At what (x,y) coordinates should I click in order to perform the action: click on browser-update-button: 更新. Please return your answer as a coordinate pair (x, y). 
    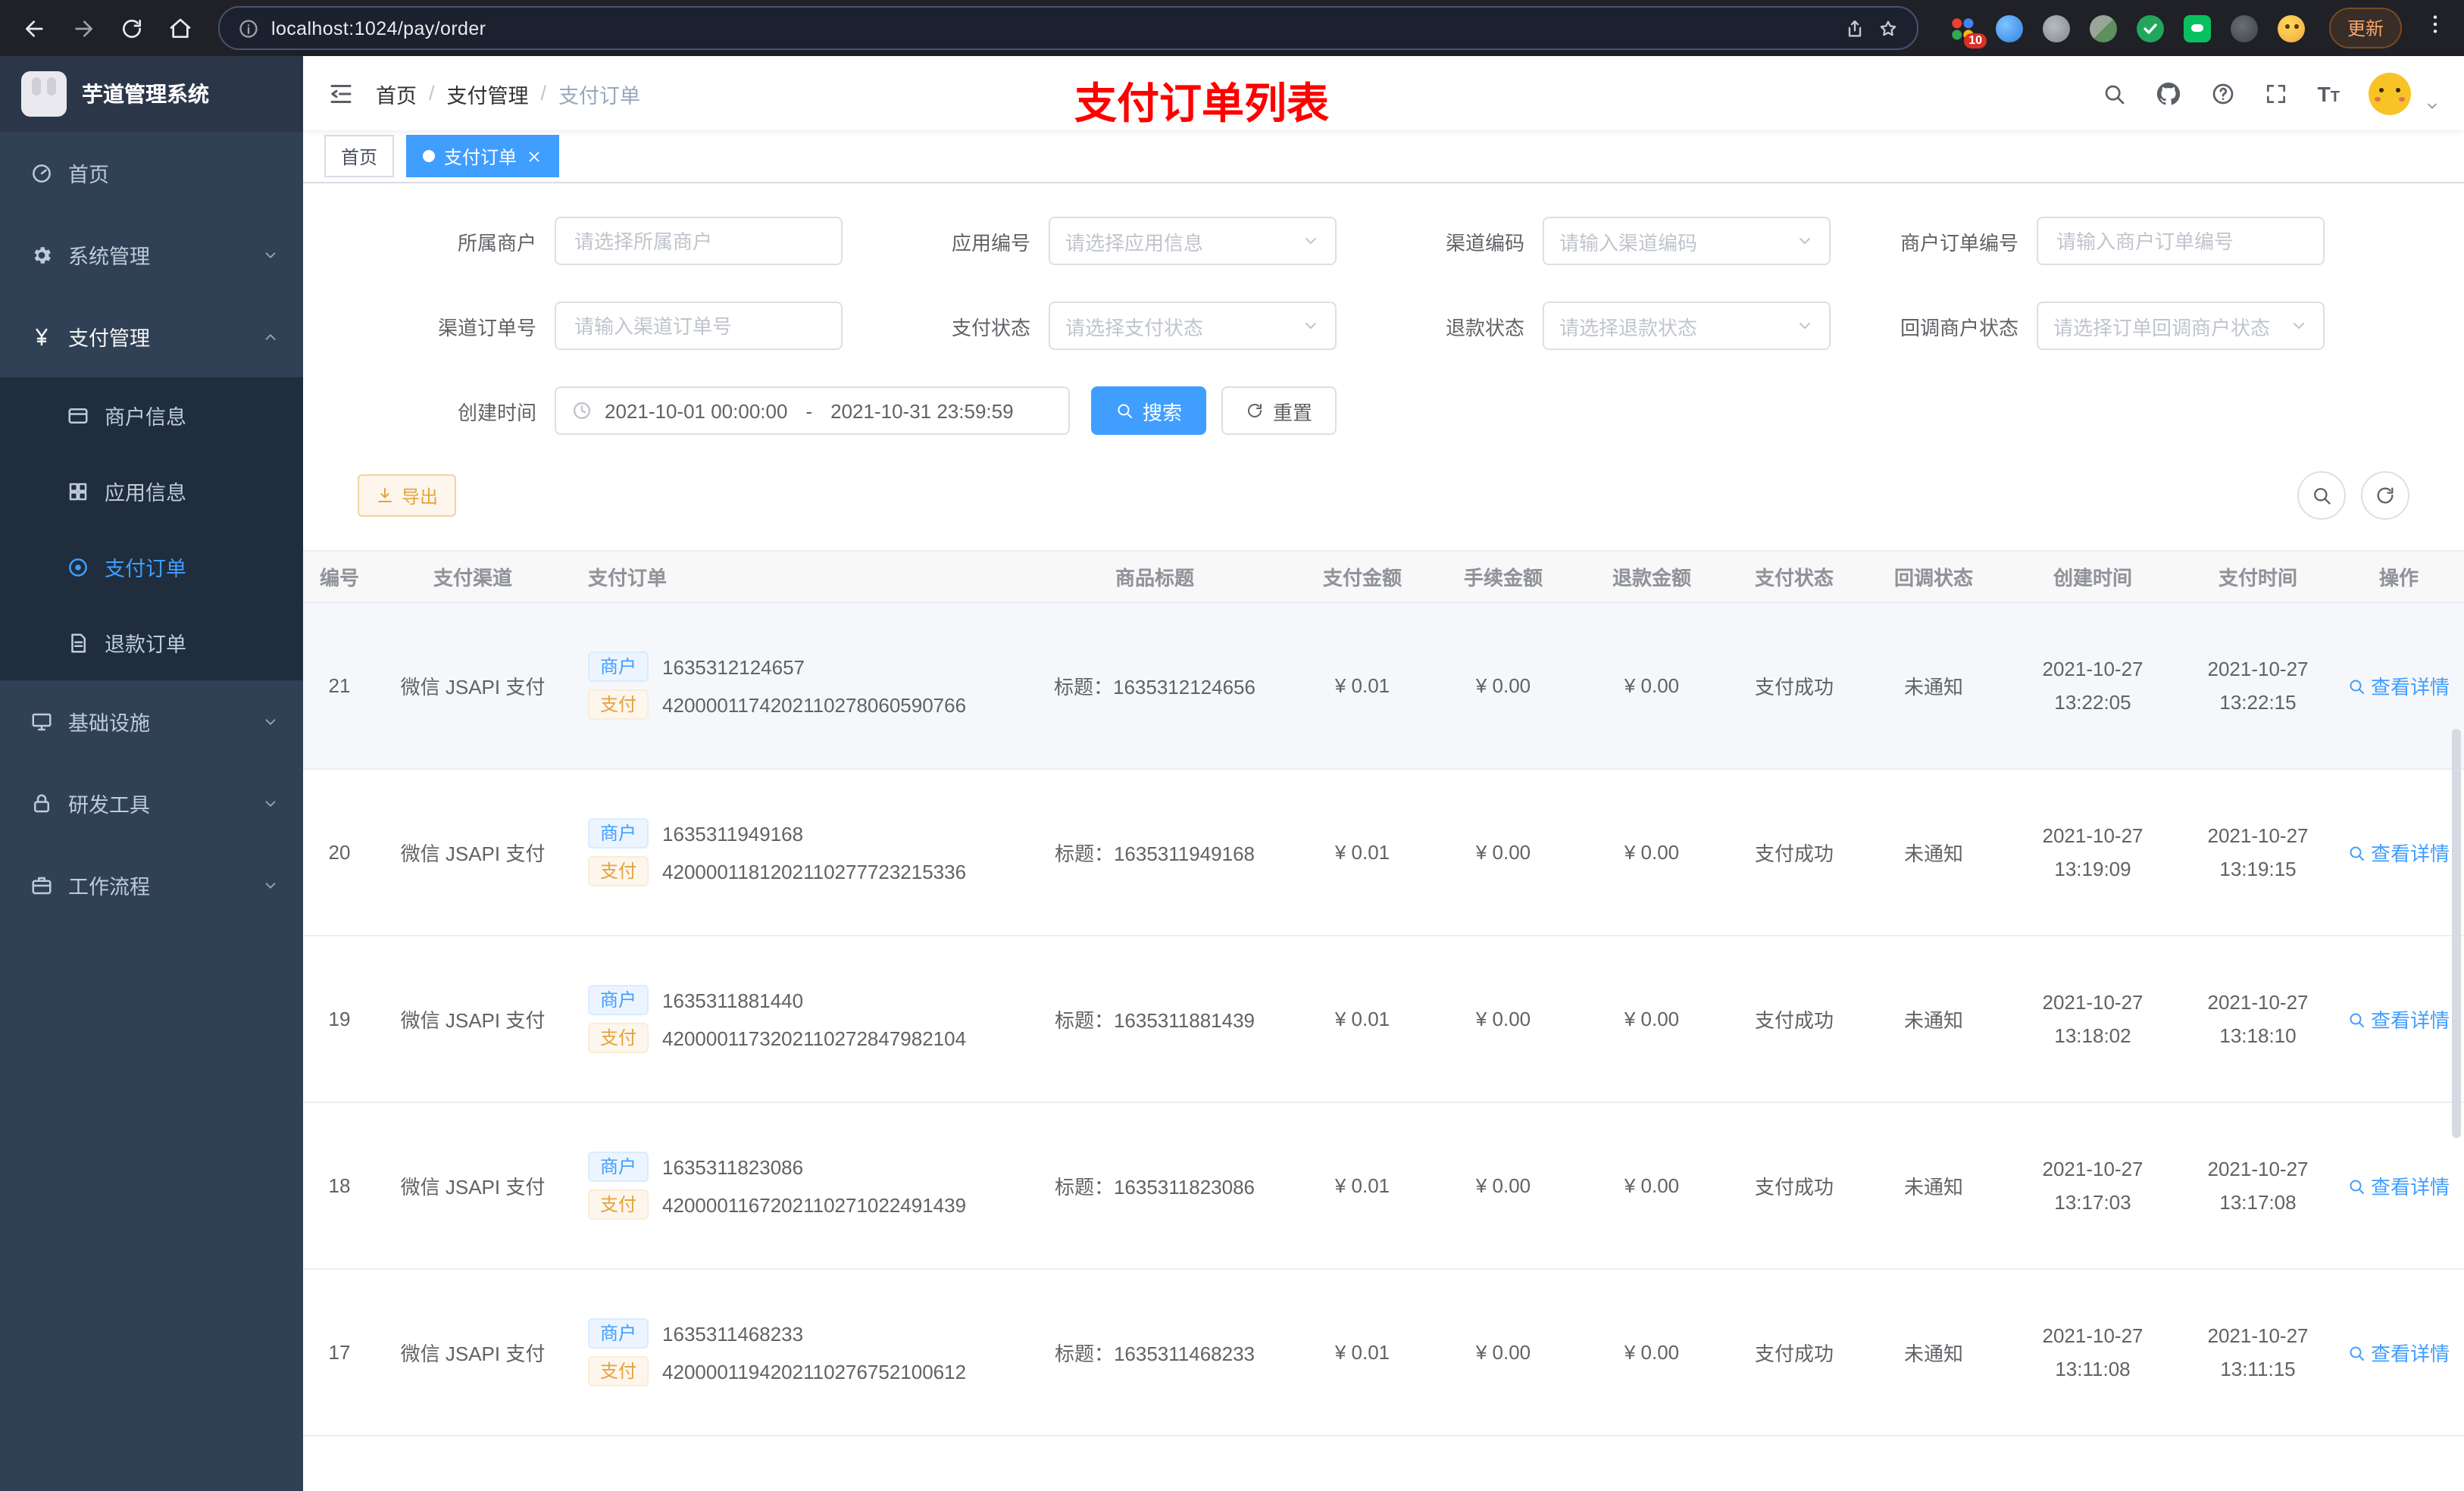
    Looking at the image, I should click on (2366, 28).